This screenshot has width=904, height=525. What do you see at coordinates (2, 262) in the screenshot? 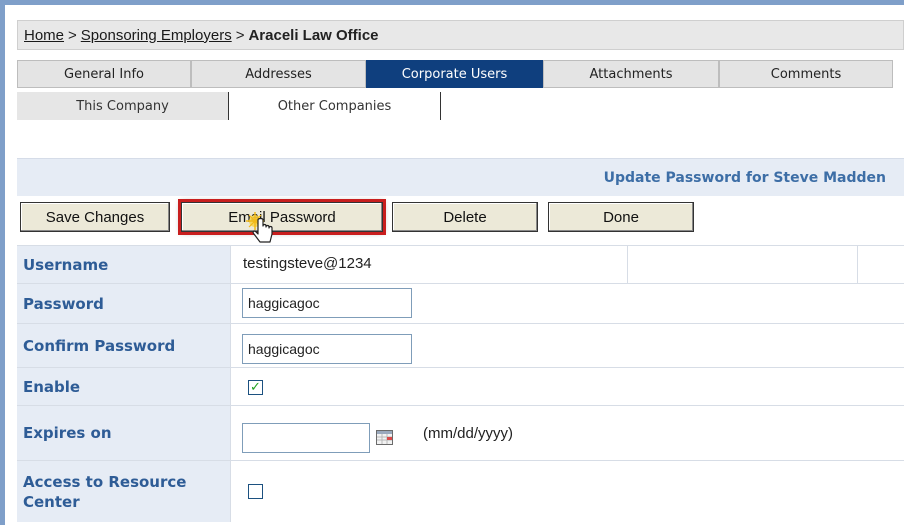
I see `window-frame-left` at bounding box center [2, 262].